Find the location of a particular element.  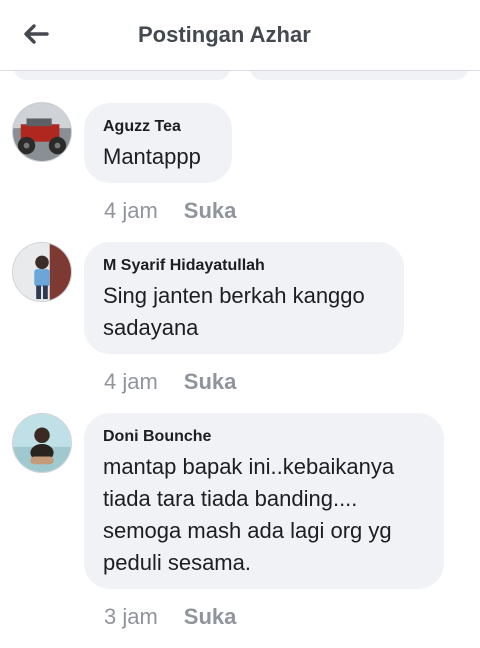

arrow-left-icon is located at coordinates (36, 34).